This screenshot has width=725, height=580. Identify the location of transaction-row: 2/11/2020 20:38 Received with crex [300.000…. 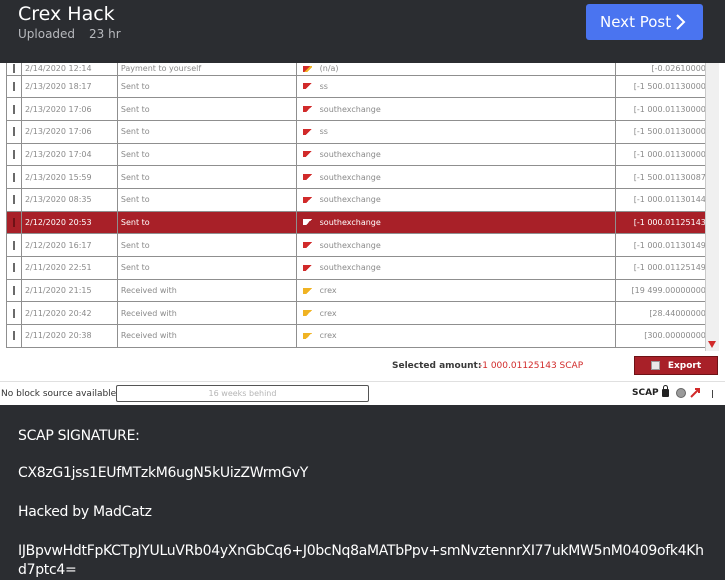
(359, 336).